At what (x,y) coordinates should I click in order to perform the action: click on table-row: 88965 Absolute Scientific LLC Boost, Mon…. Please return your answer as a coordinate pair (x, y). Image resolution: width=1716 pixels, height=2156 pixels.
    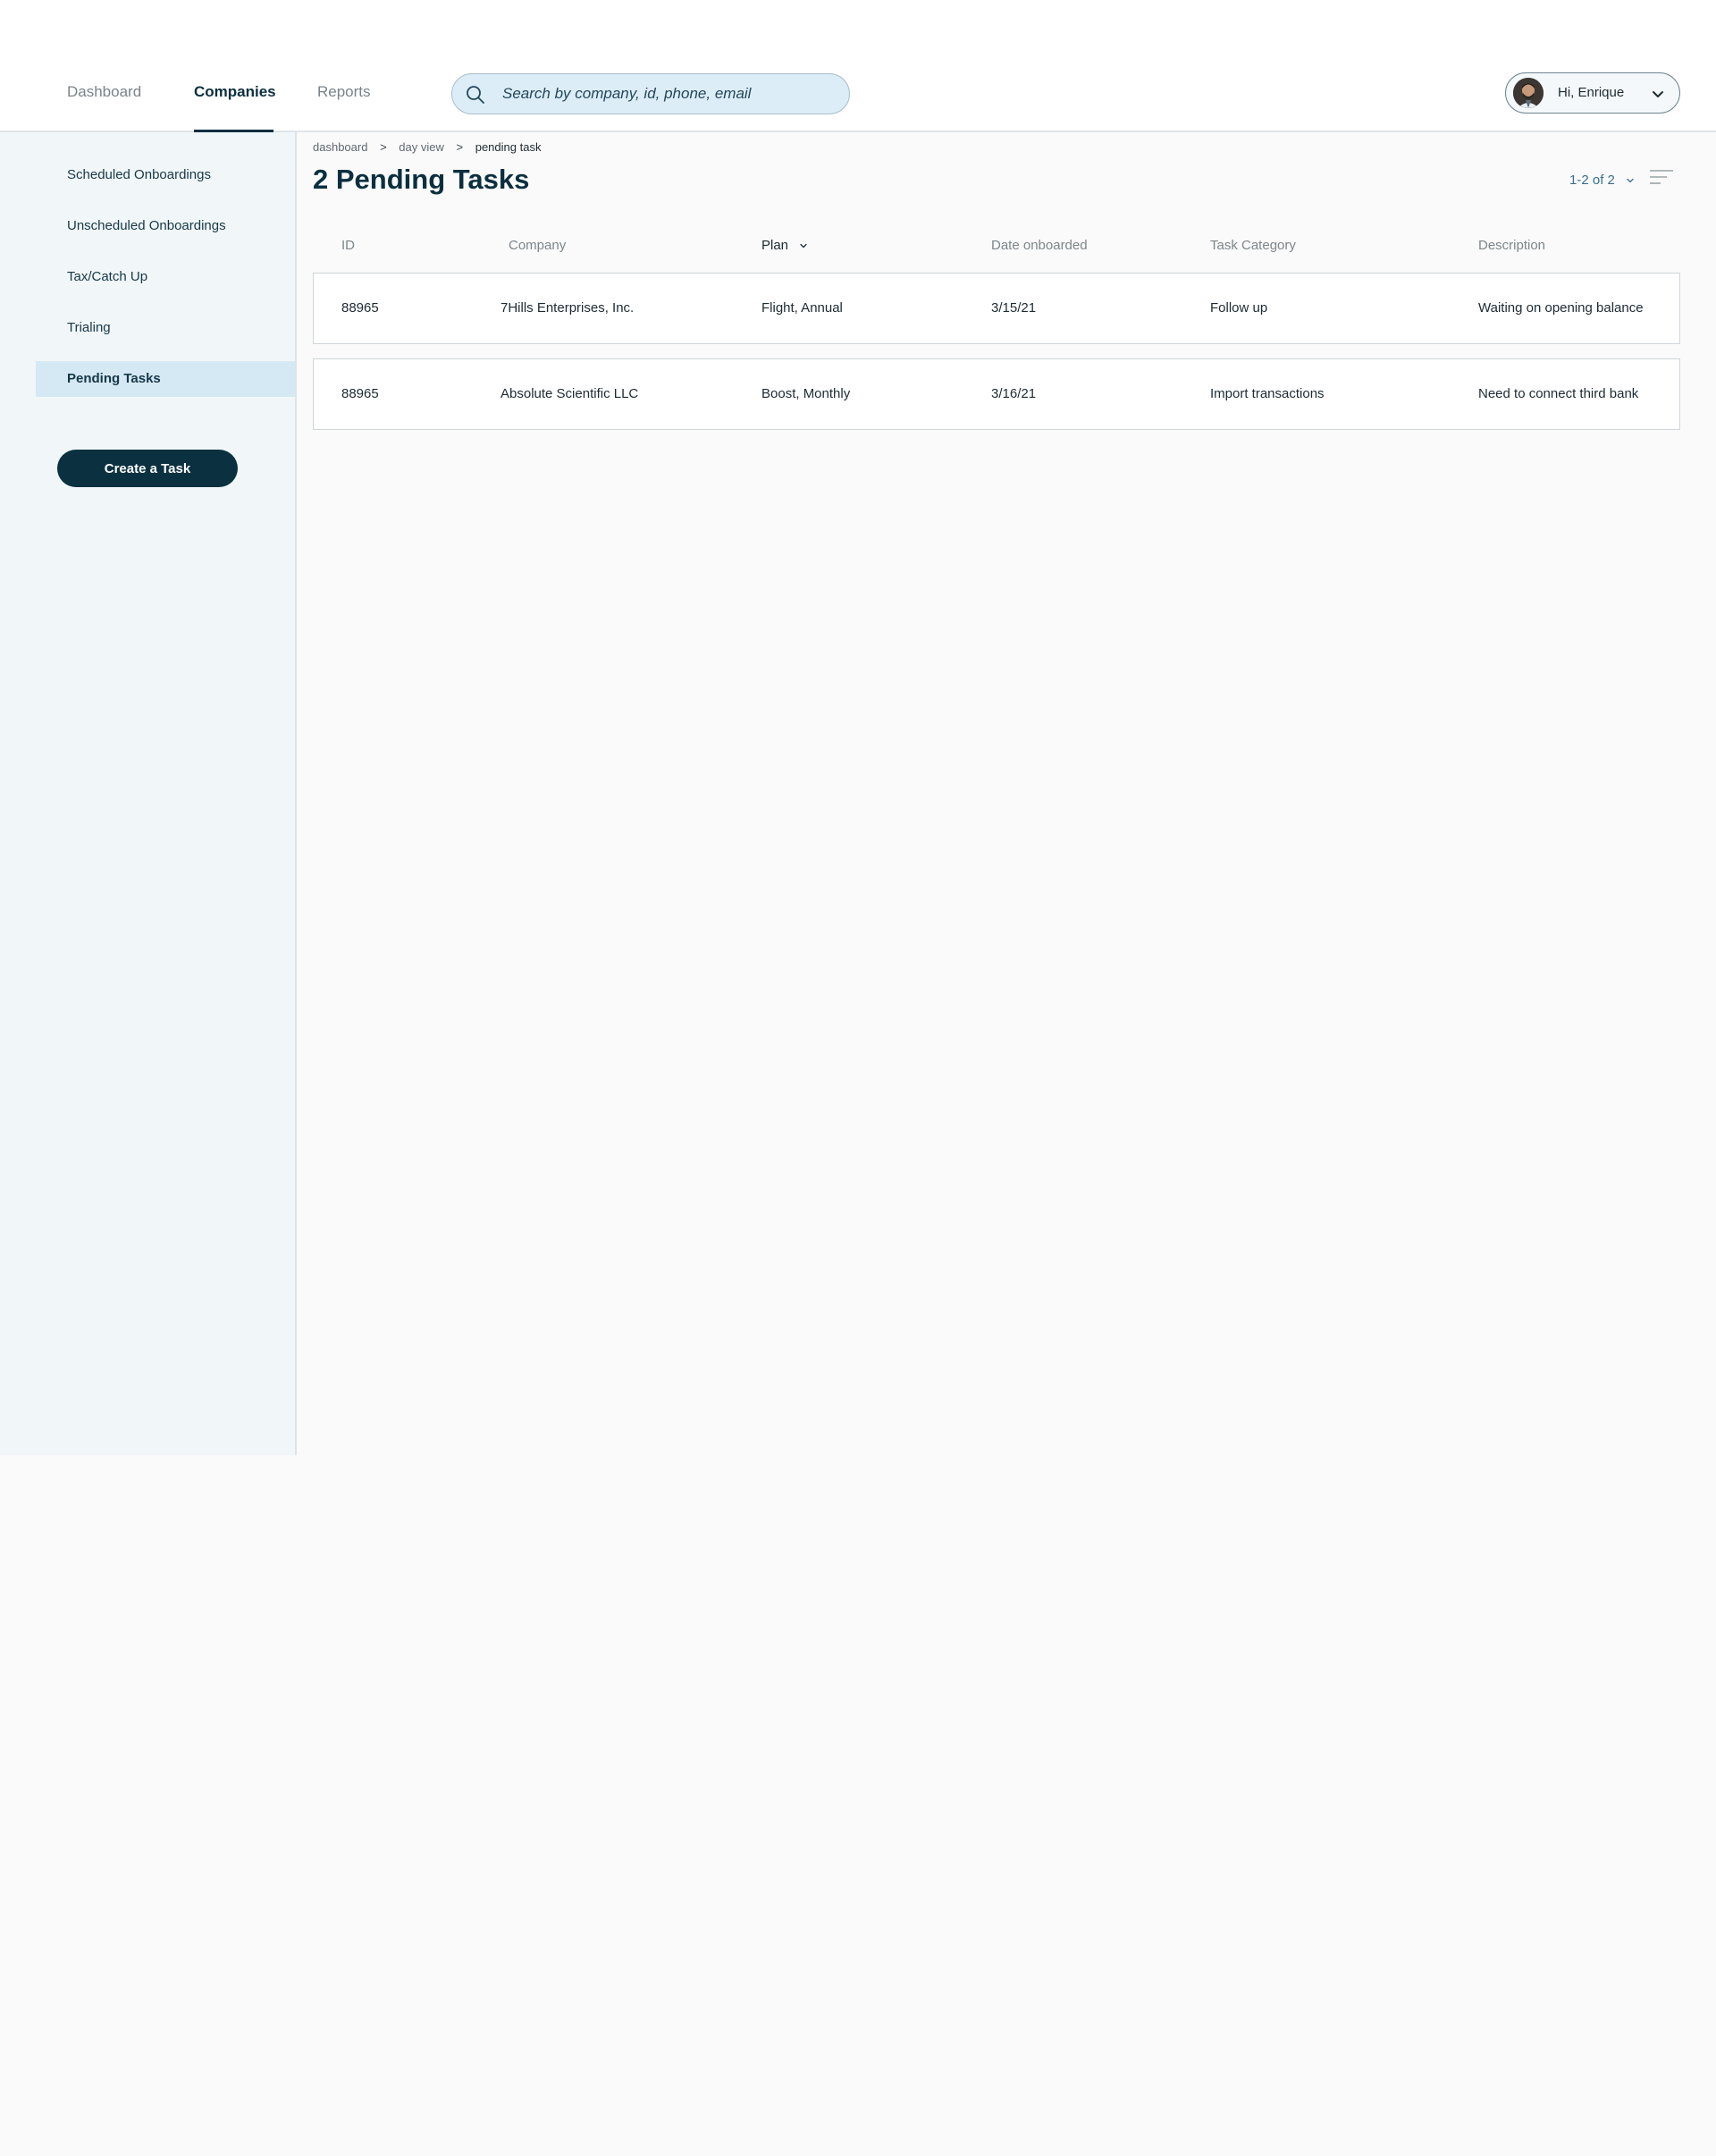
    Looking at the image, I should click on (997, 394).